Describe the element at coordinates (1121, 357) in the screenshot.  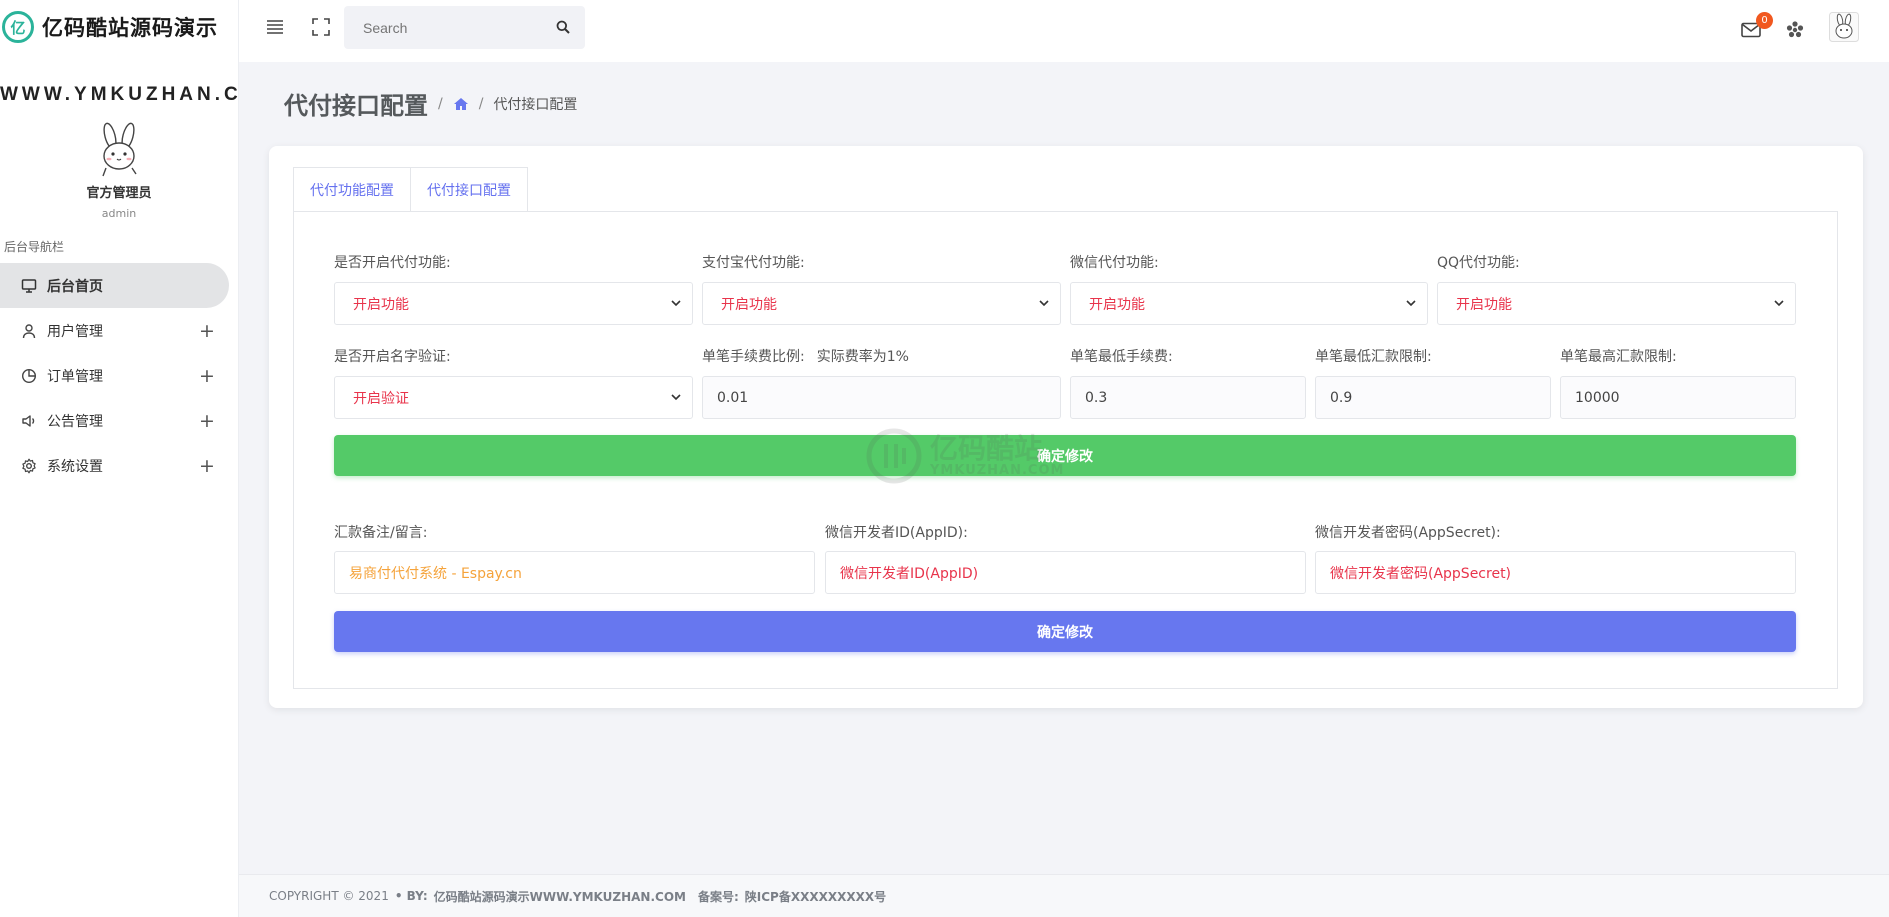
I see `field-label: 单笔最低手续费:` at that location.